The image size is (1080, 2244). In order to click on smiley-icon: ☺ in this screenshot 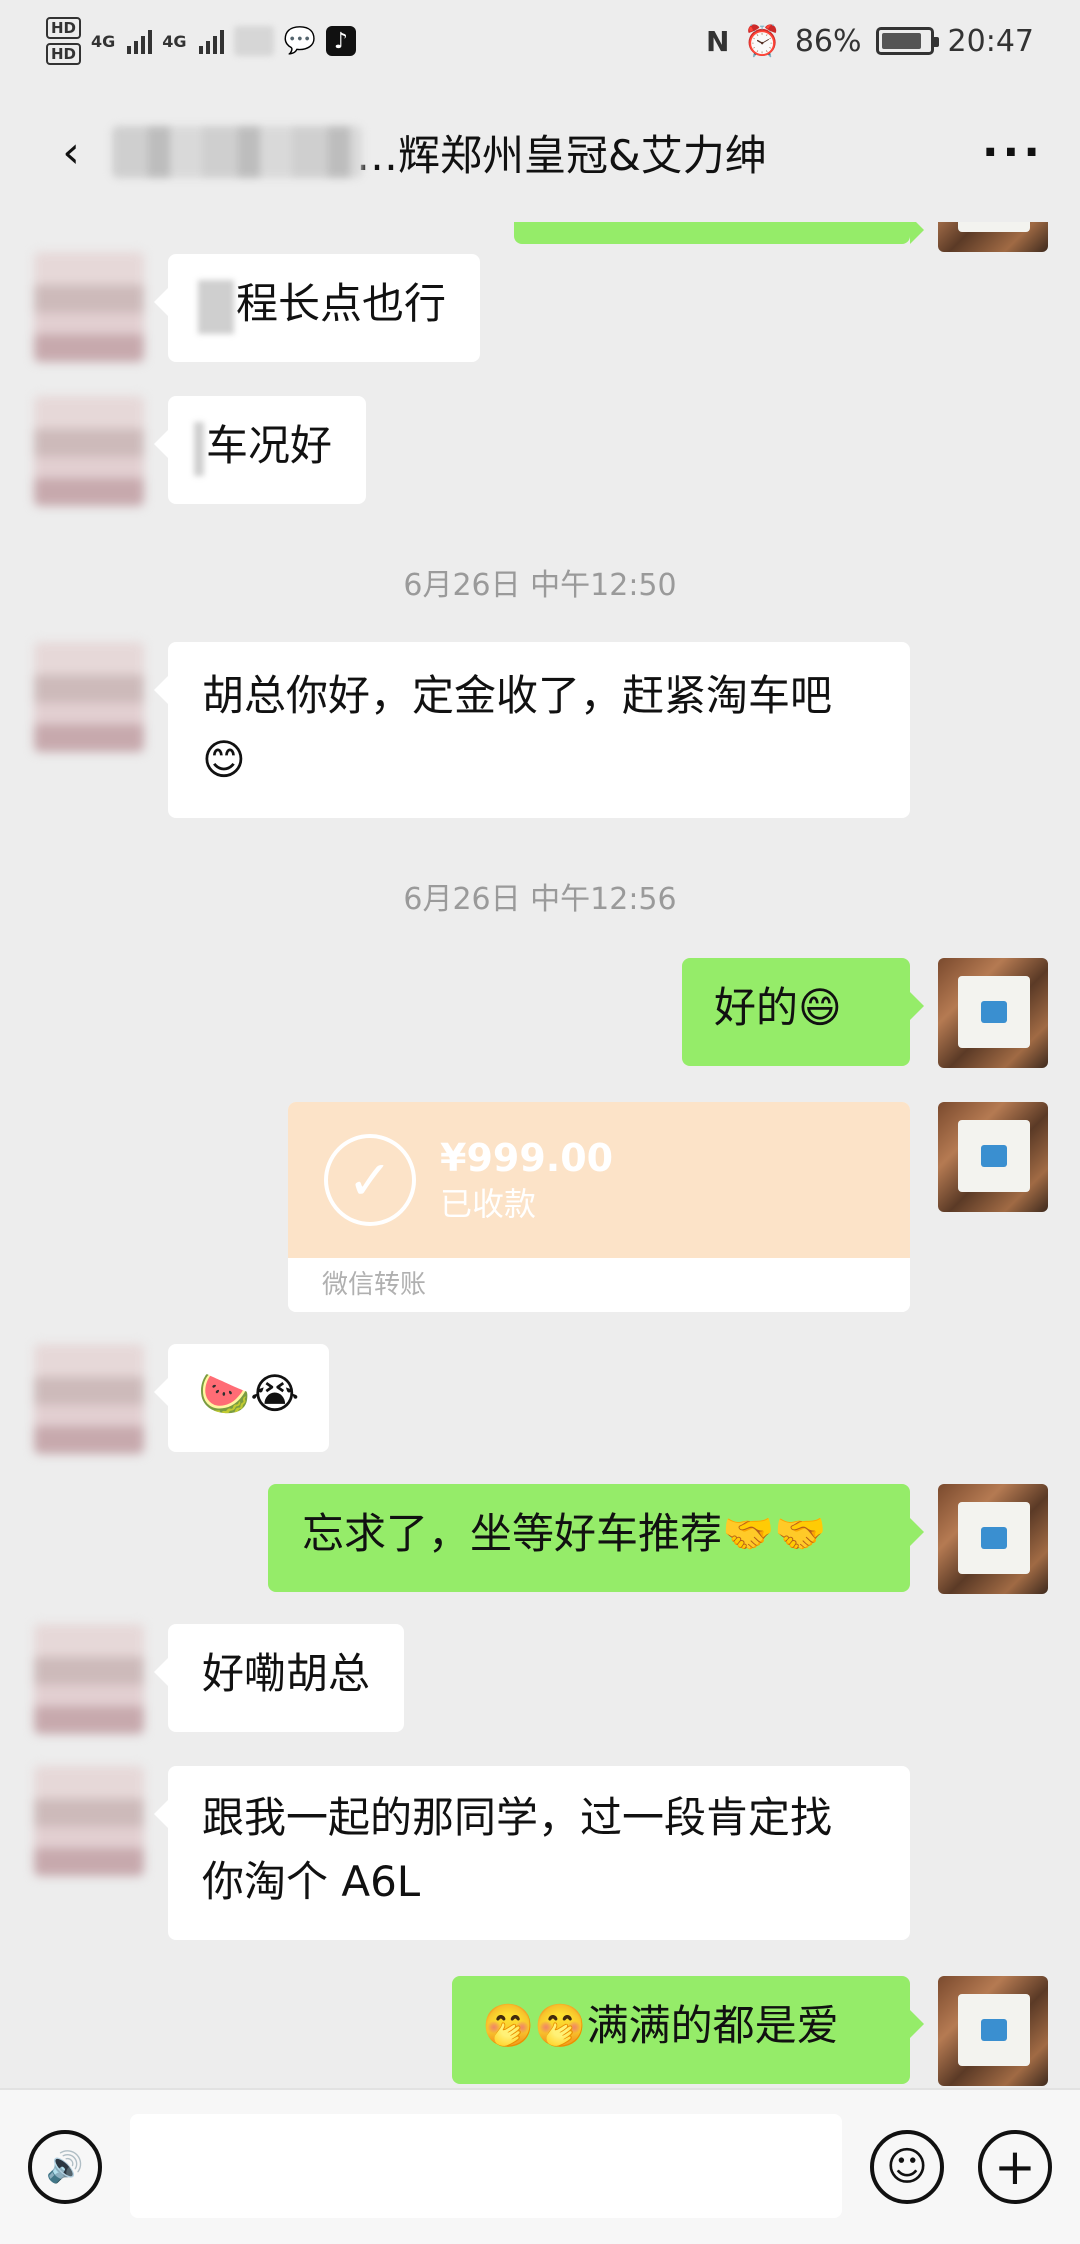, I will do `click(907, 2167)`.